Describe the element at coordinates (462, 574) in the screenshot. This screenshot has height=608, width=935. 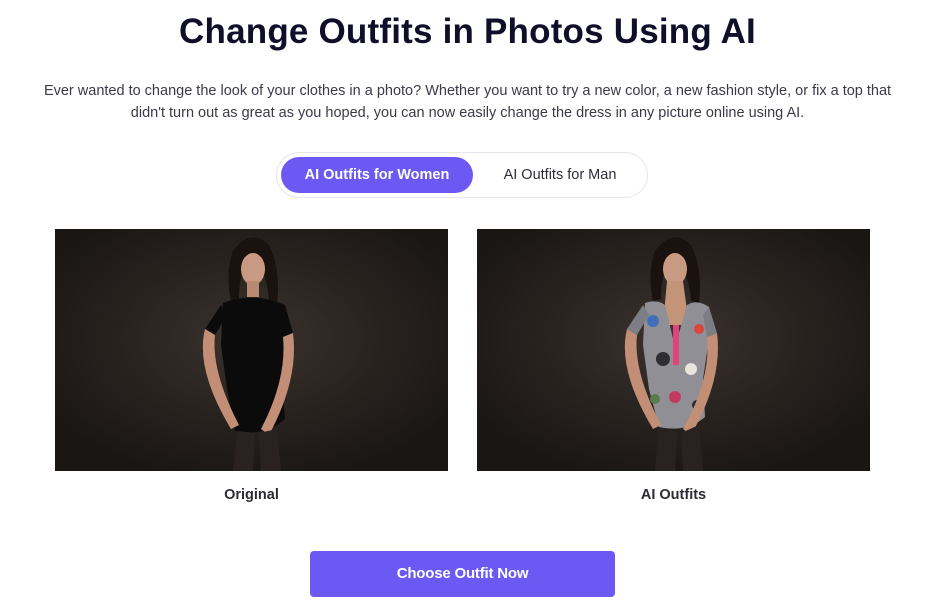
I see `choose-outfit-button: Choose Outfit Now` at that location.